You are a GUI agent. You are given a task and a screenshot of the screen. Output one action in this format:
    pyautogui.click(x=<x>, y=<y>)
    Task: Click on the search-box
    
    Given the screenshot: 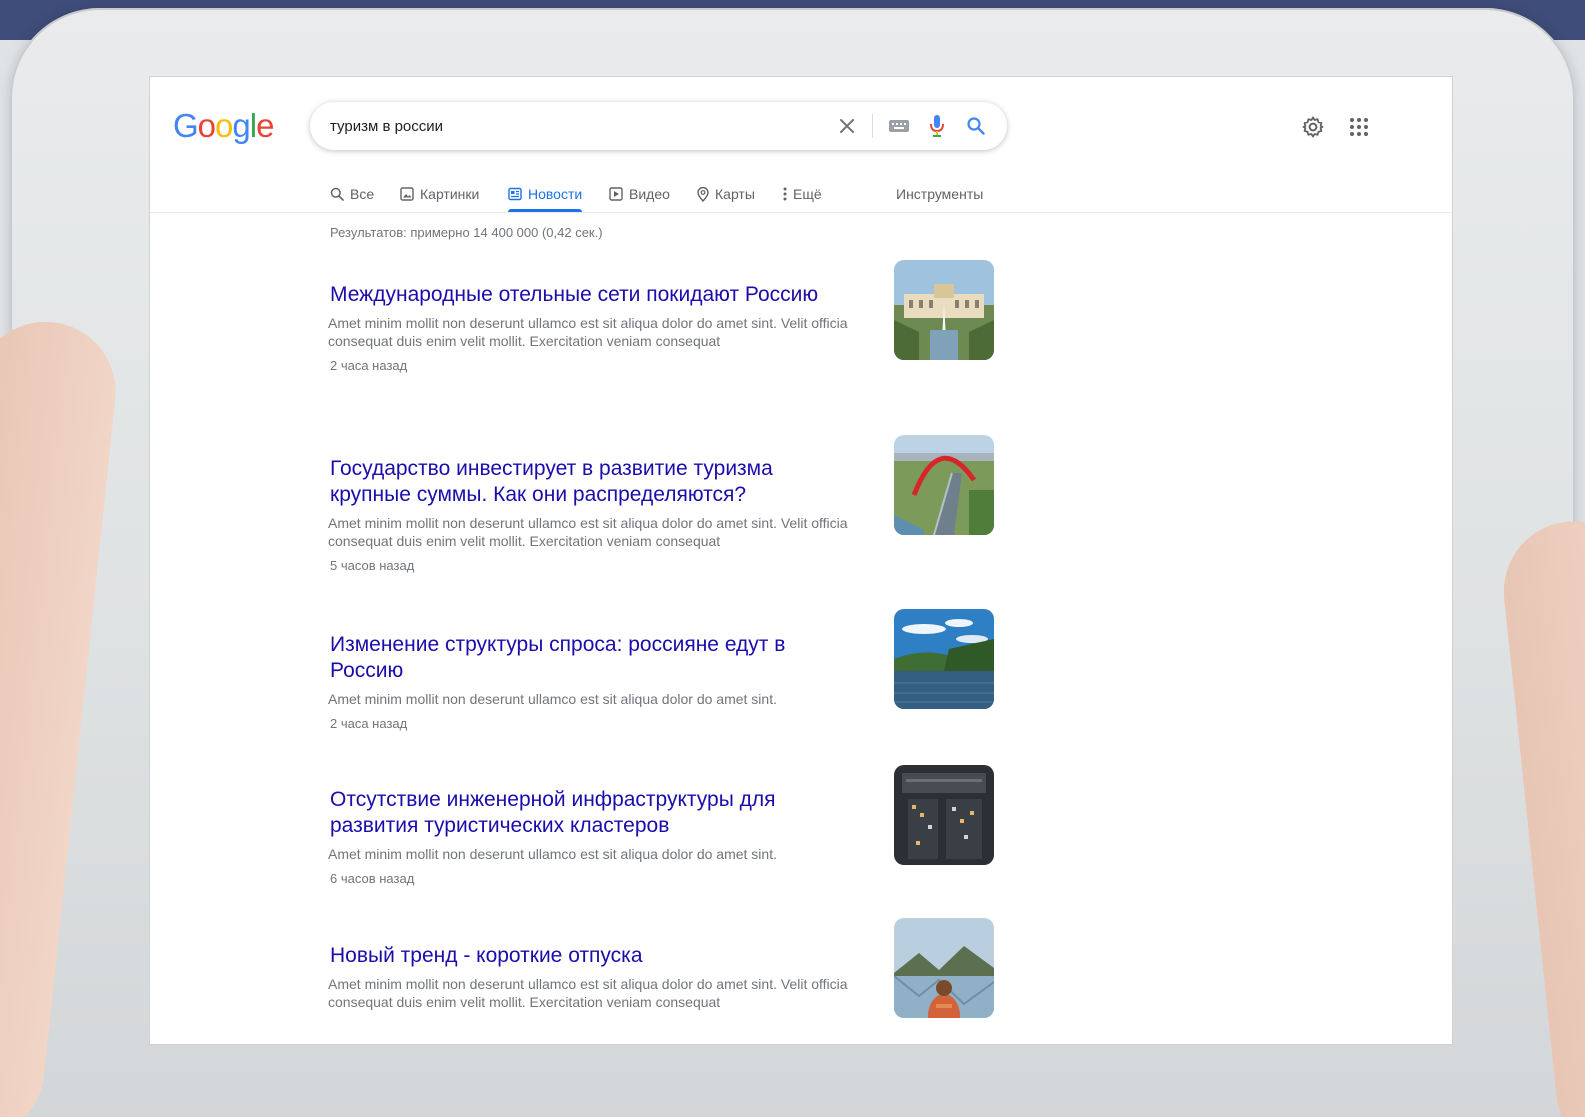 What is the action you would take?
    pyautogui.click(x=658, y=126)
    